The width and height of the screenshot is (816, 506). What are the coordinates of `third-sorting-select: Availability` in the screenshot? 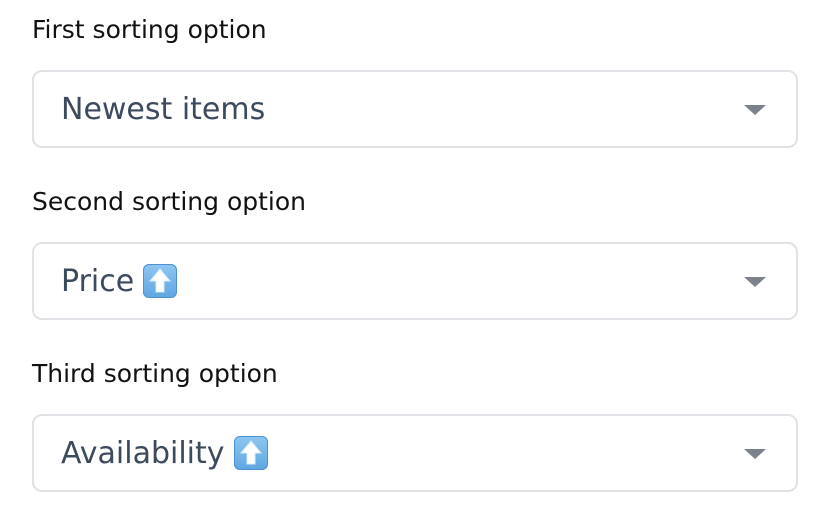 It's located at (415, 453).